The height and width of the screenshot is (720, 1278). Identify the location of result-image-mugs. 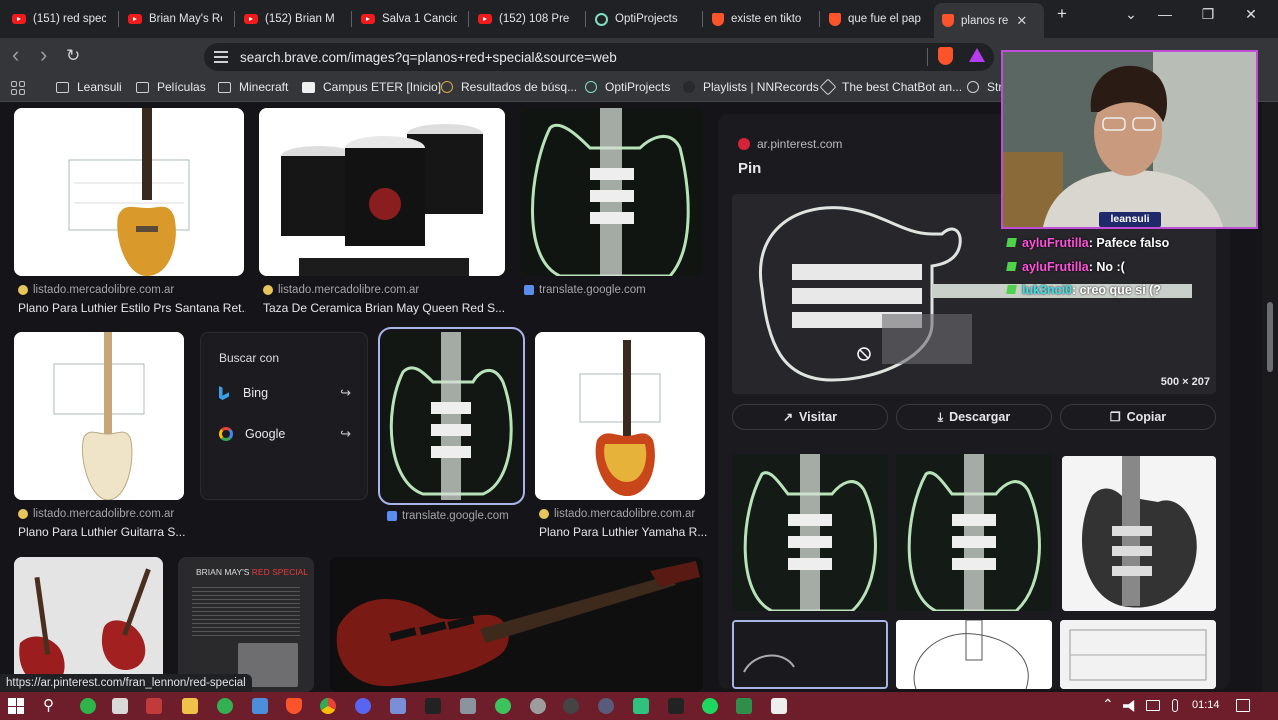
(382, 192).